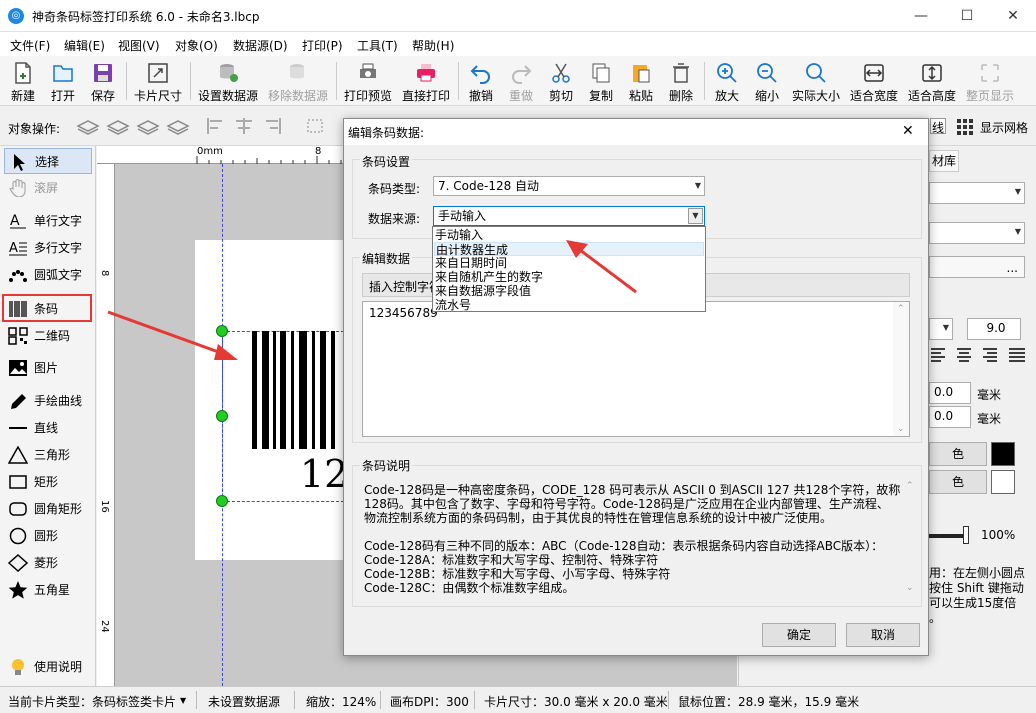 This screenshot has width=1036, height=713. I want to click on color-swatch-white, so click(1003, 482).